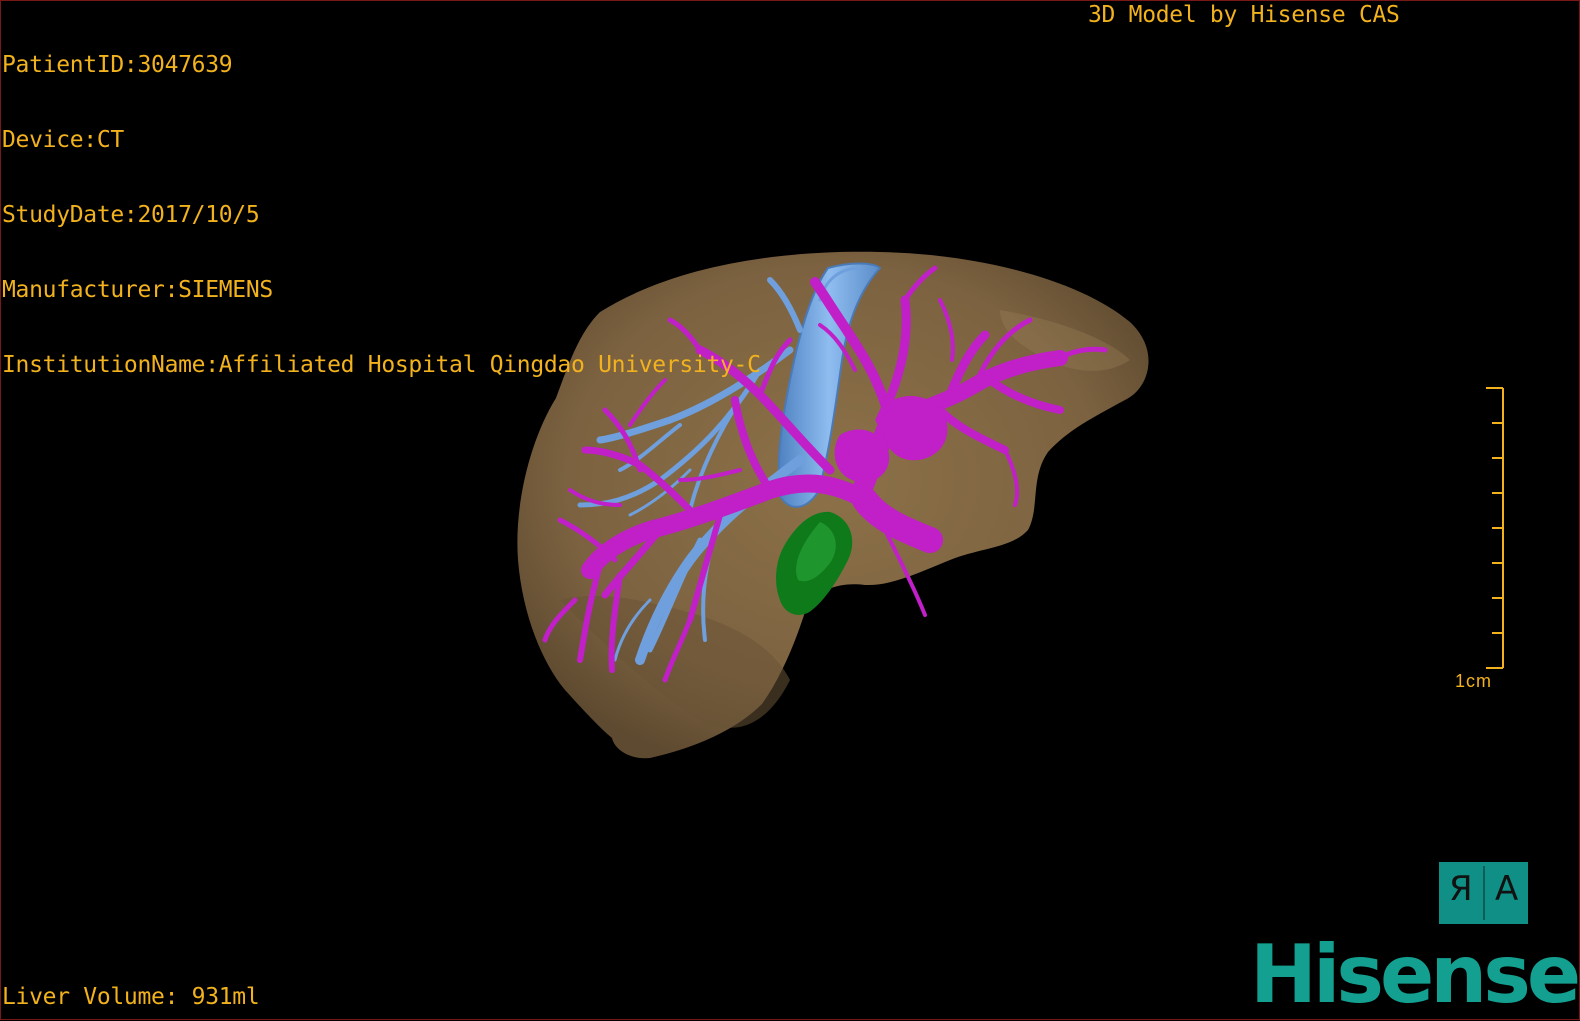  Describe the element at coordinates (63, 140) in the screenshot. I see `device-label: Device:CT` at that location.